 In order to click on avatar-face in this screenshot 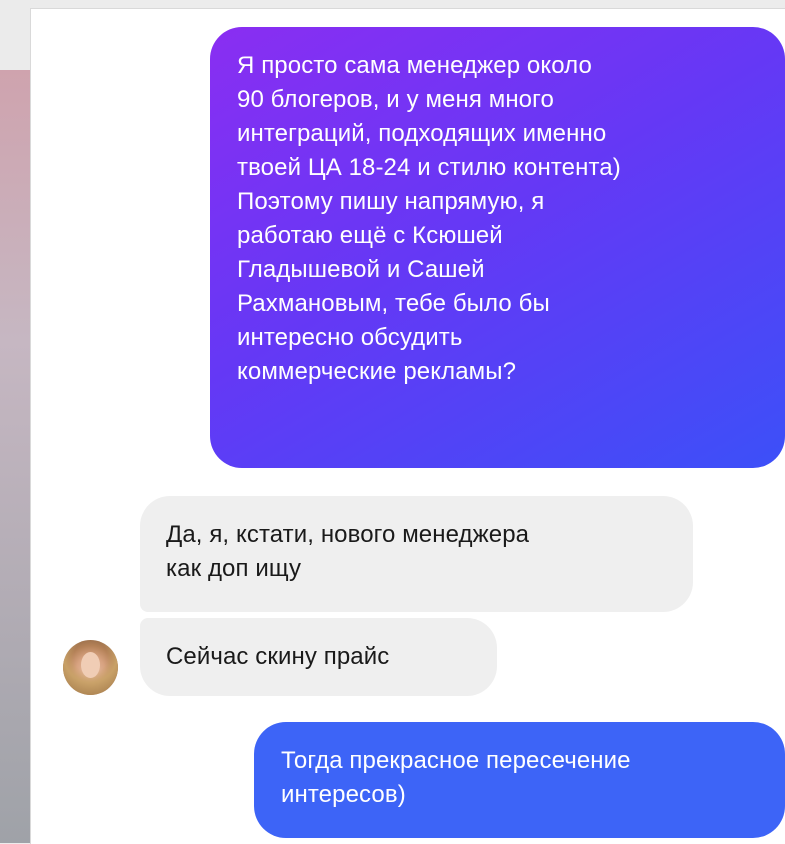, I will do `click(90, 665)`.